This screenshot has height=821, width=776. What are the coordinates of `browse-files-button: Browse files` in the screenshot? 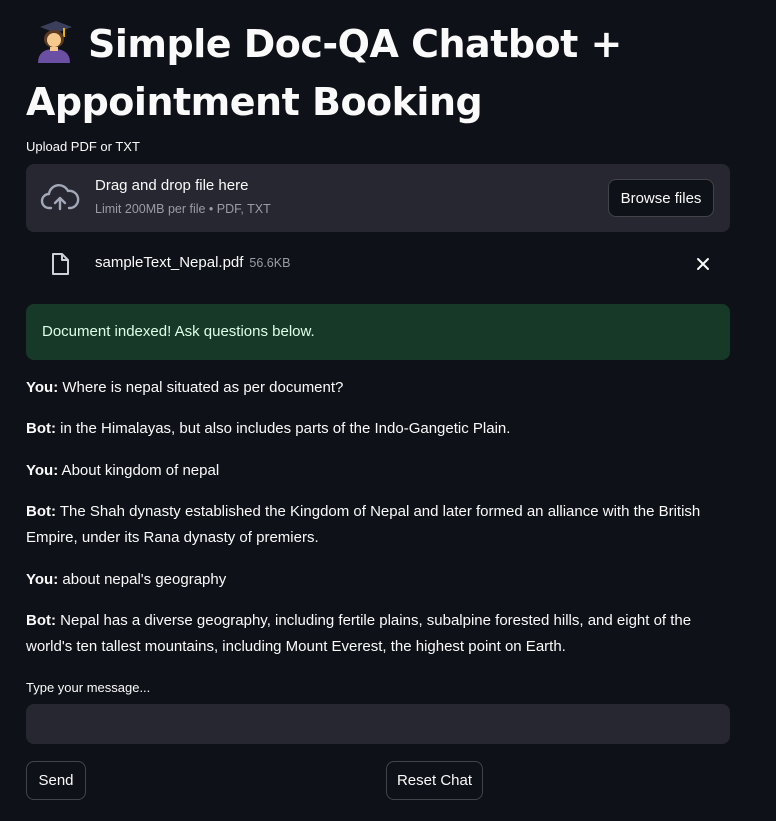 It's located at (661, 198).